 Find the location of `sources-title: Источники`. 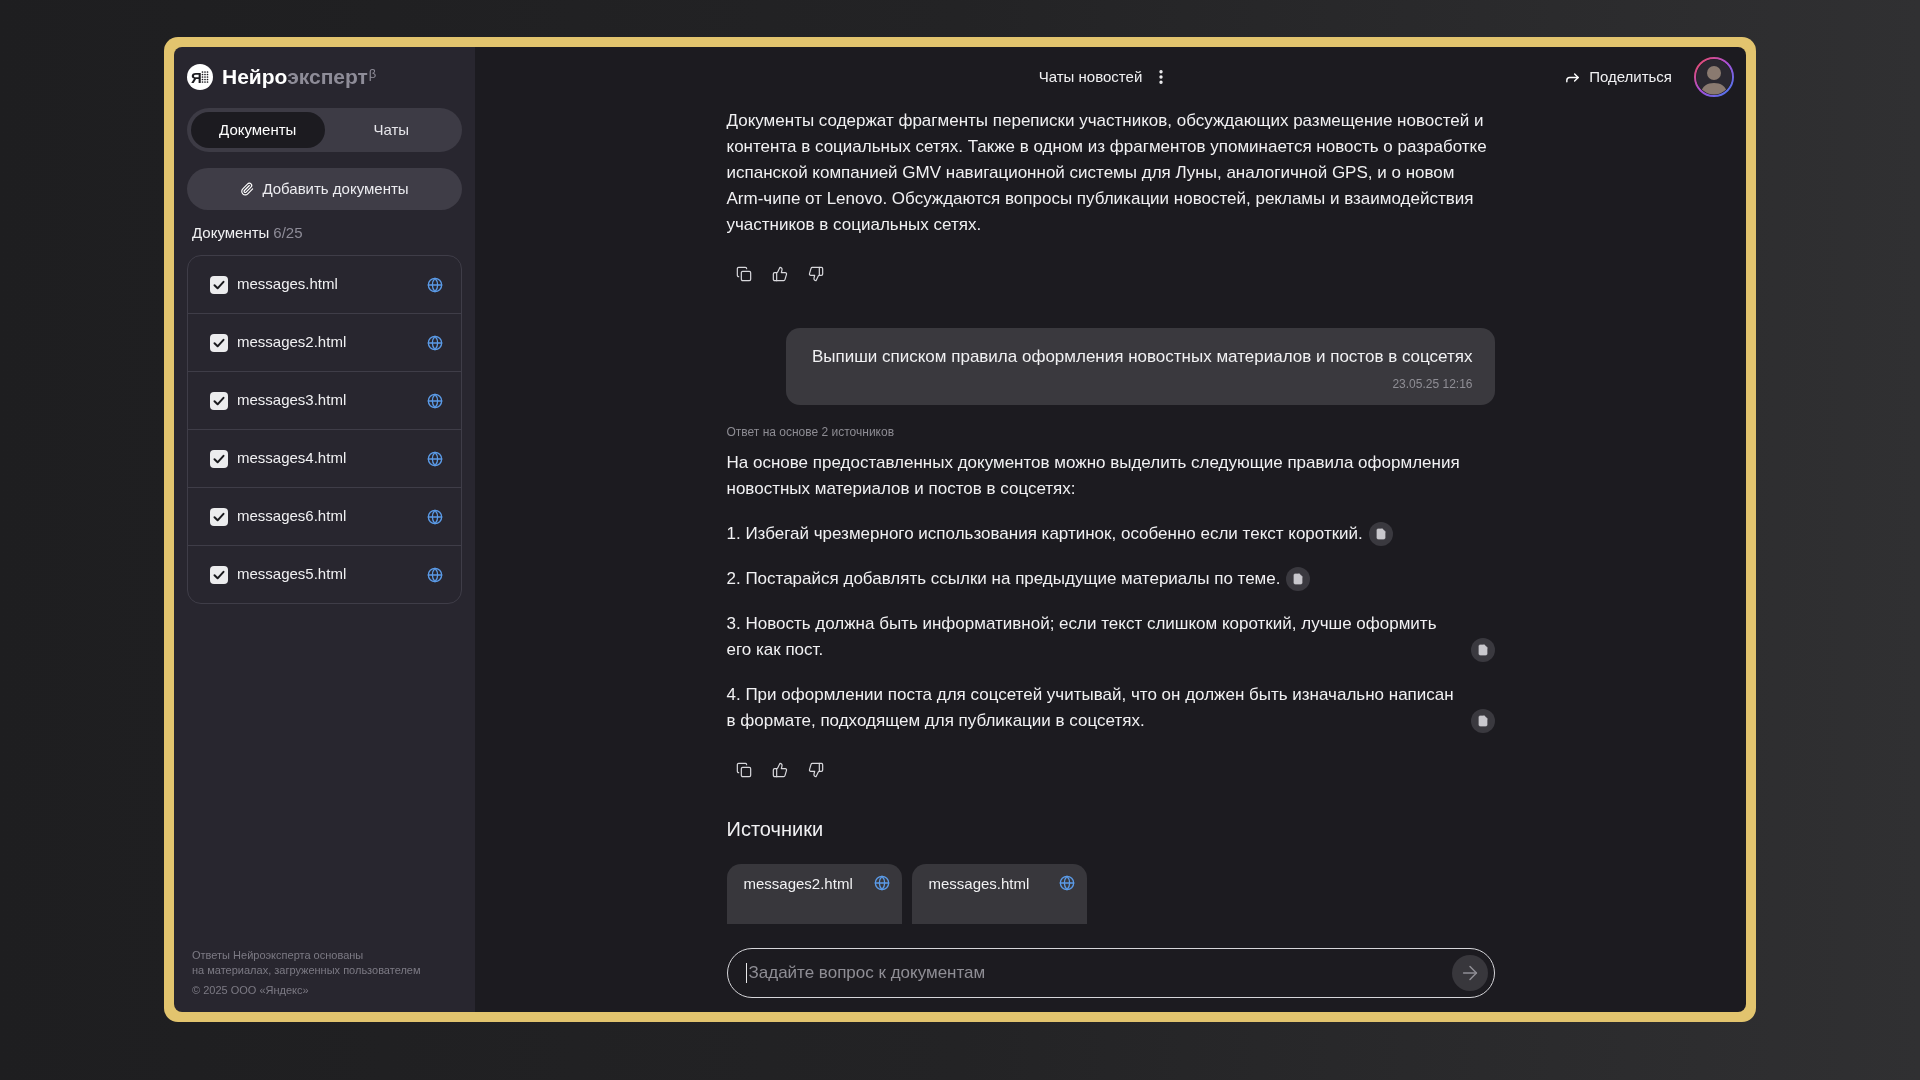

sources-title: Источники is located at coordinates (775, 829).